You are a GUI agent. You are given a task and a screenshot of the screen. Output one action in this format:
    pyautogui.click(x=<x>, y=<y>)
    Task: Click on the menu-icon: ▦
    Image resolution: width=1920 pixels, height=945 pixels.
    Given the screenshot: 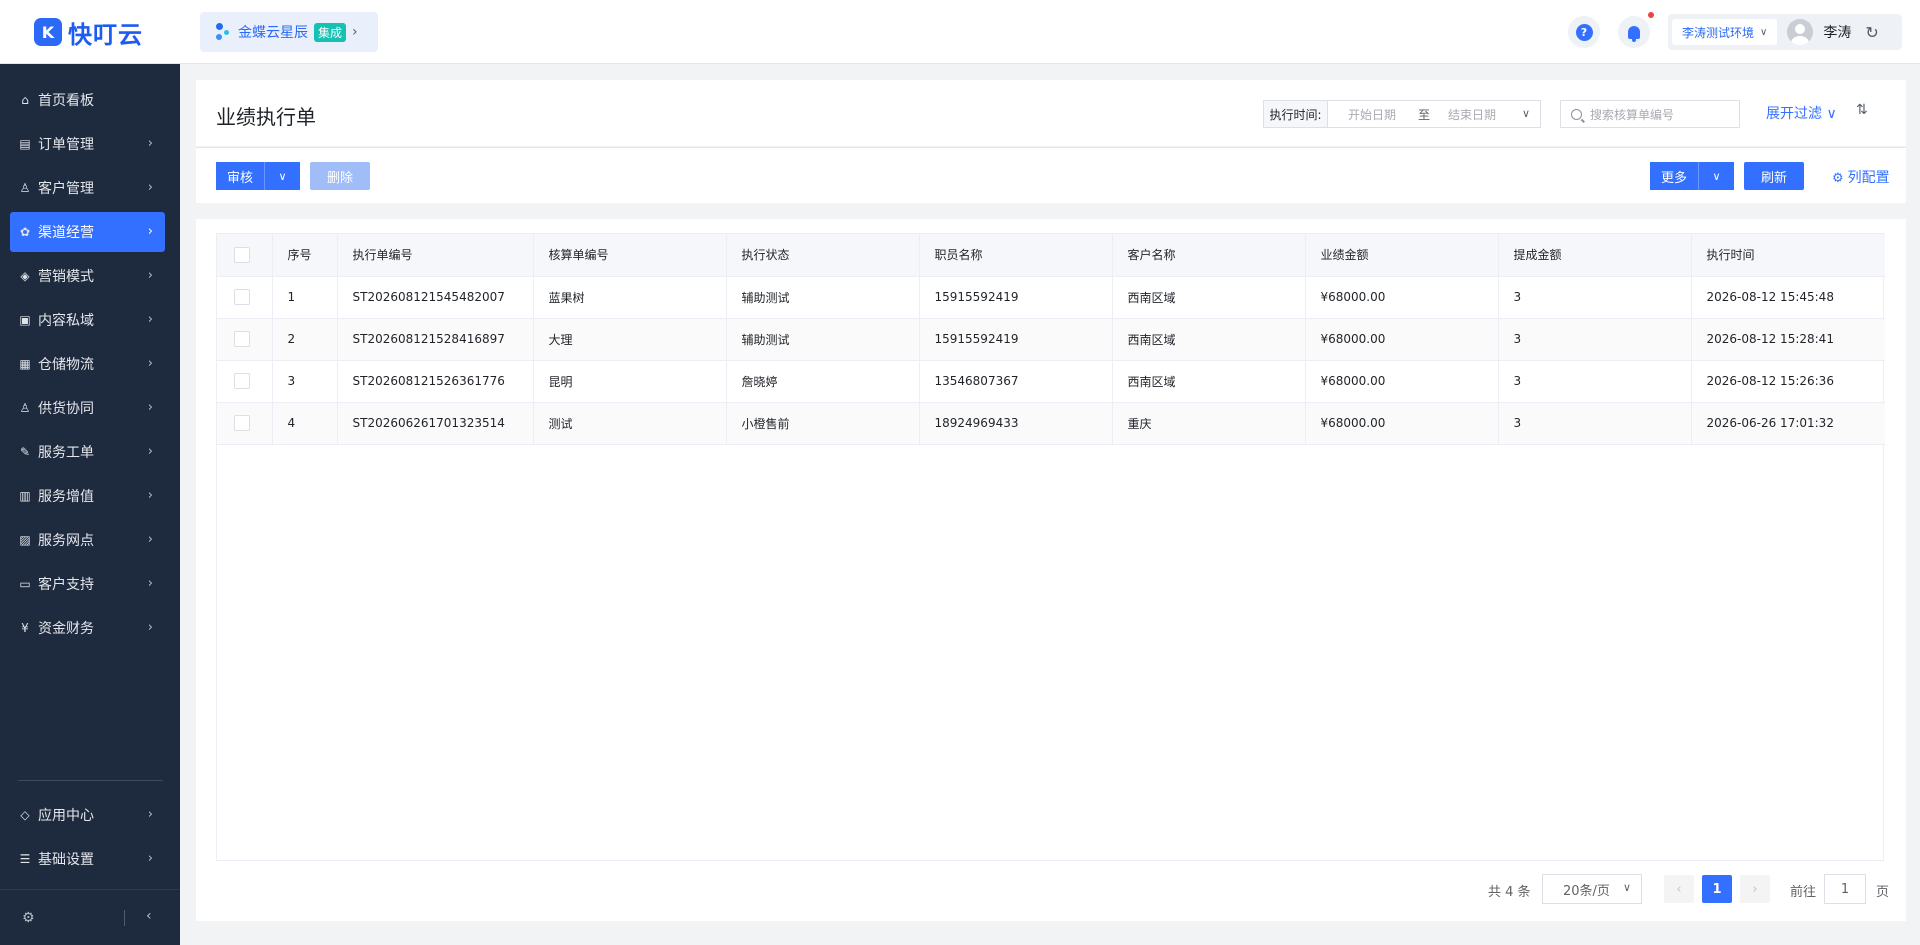 What is the action you would take?
    pyautogui.click(x=25, y=364)
    